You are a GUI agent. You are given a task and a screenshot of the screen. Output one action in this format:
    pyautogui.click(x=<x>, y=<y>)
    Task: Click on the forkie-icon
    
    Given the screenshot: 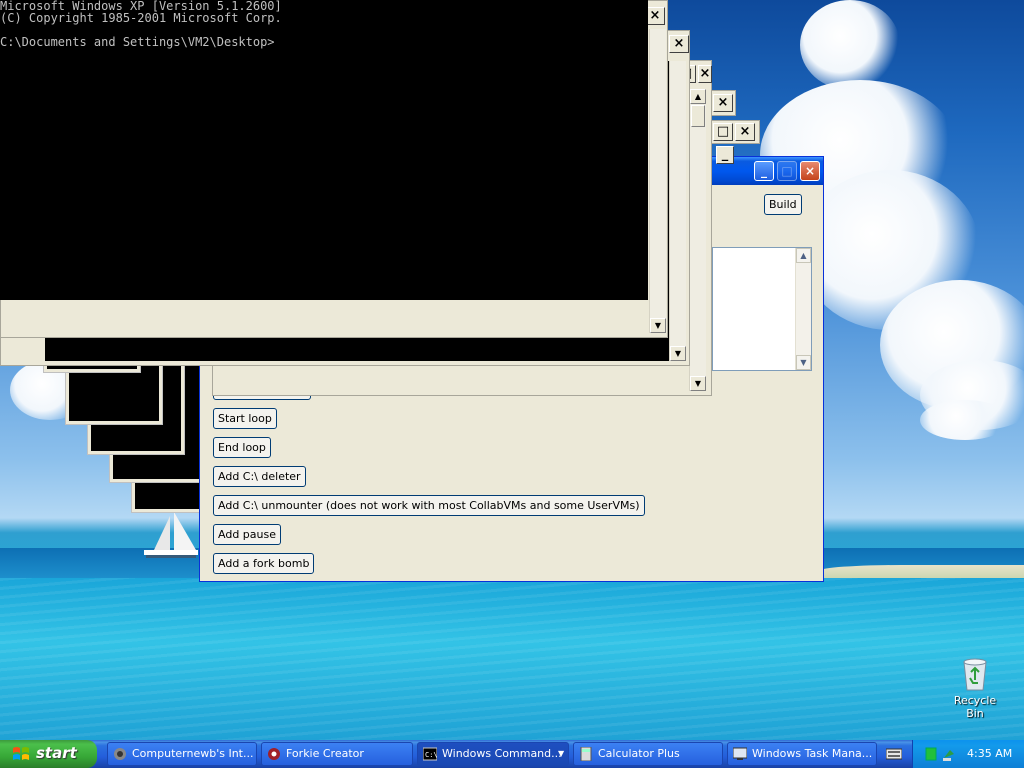 What is the action you would take?
    pyautogui.click(x=274, y=754)
    